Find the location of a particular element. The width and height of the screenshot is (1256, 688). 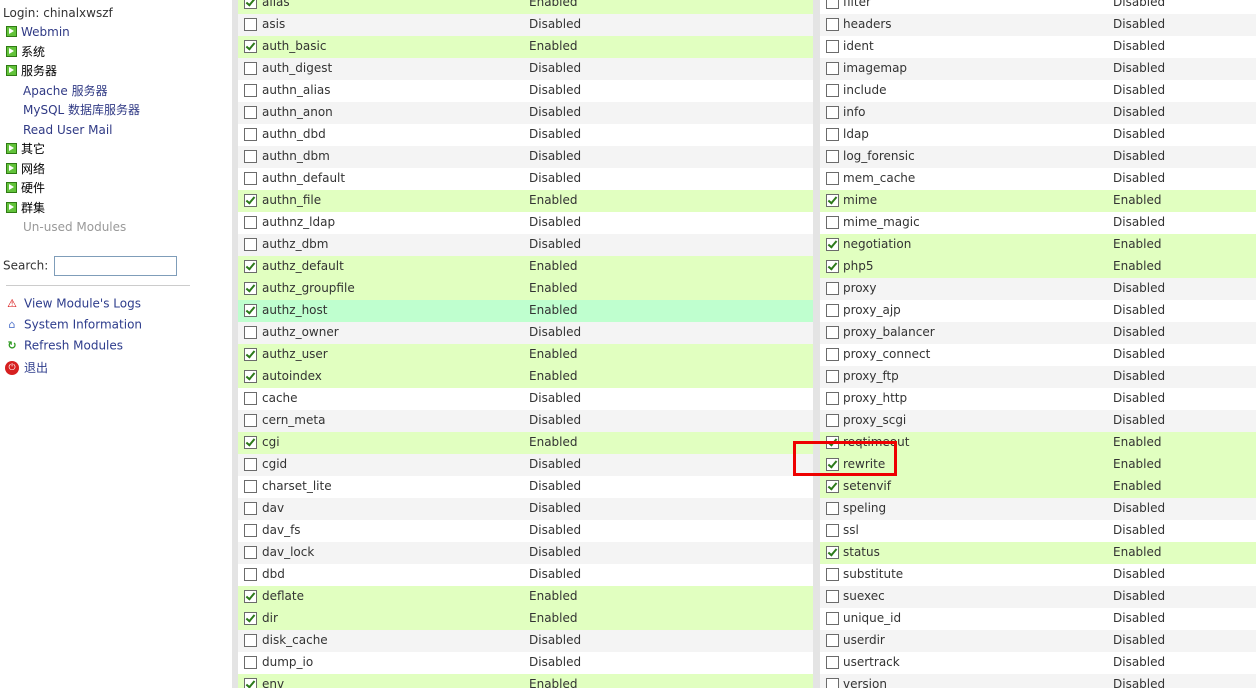

module-row: speling Disabled is located at coordinates (1038, 509).